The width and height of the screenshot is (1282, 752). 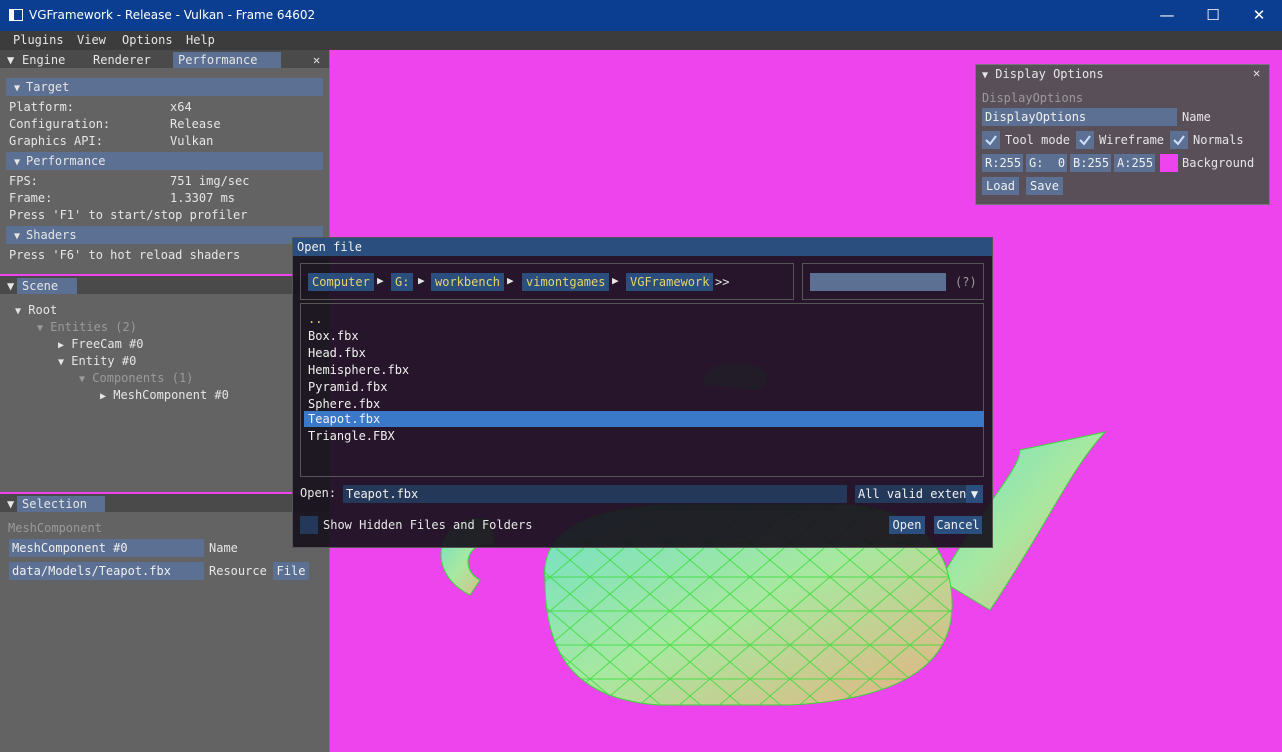 I want to click on menu-view: View, so click(x=91, y=40).